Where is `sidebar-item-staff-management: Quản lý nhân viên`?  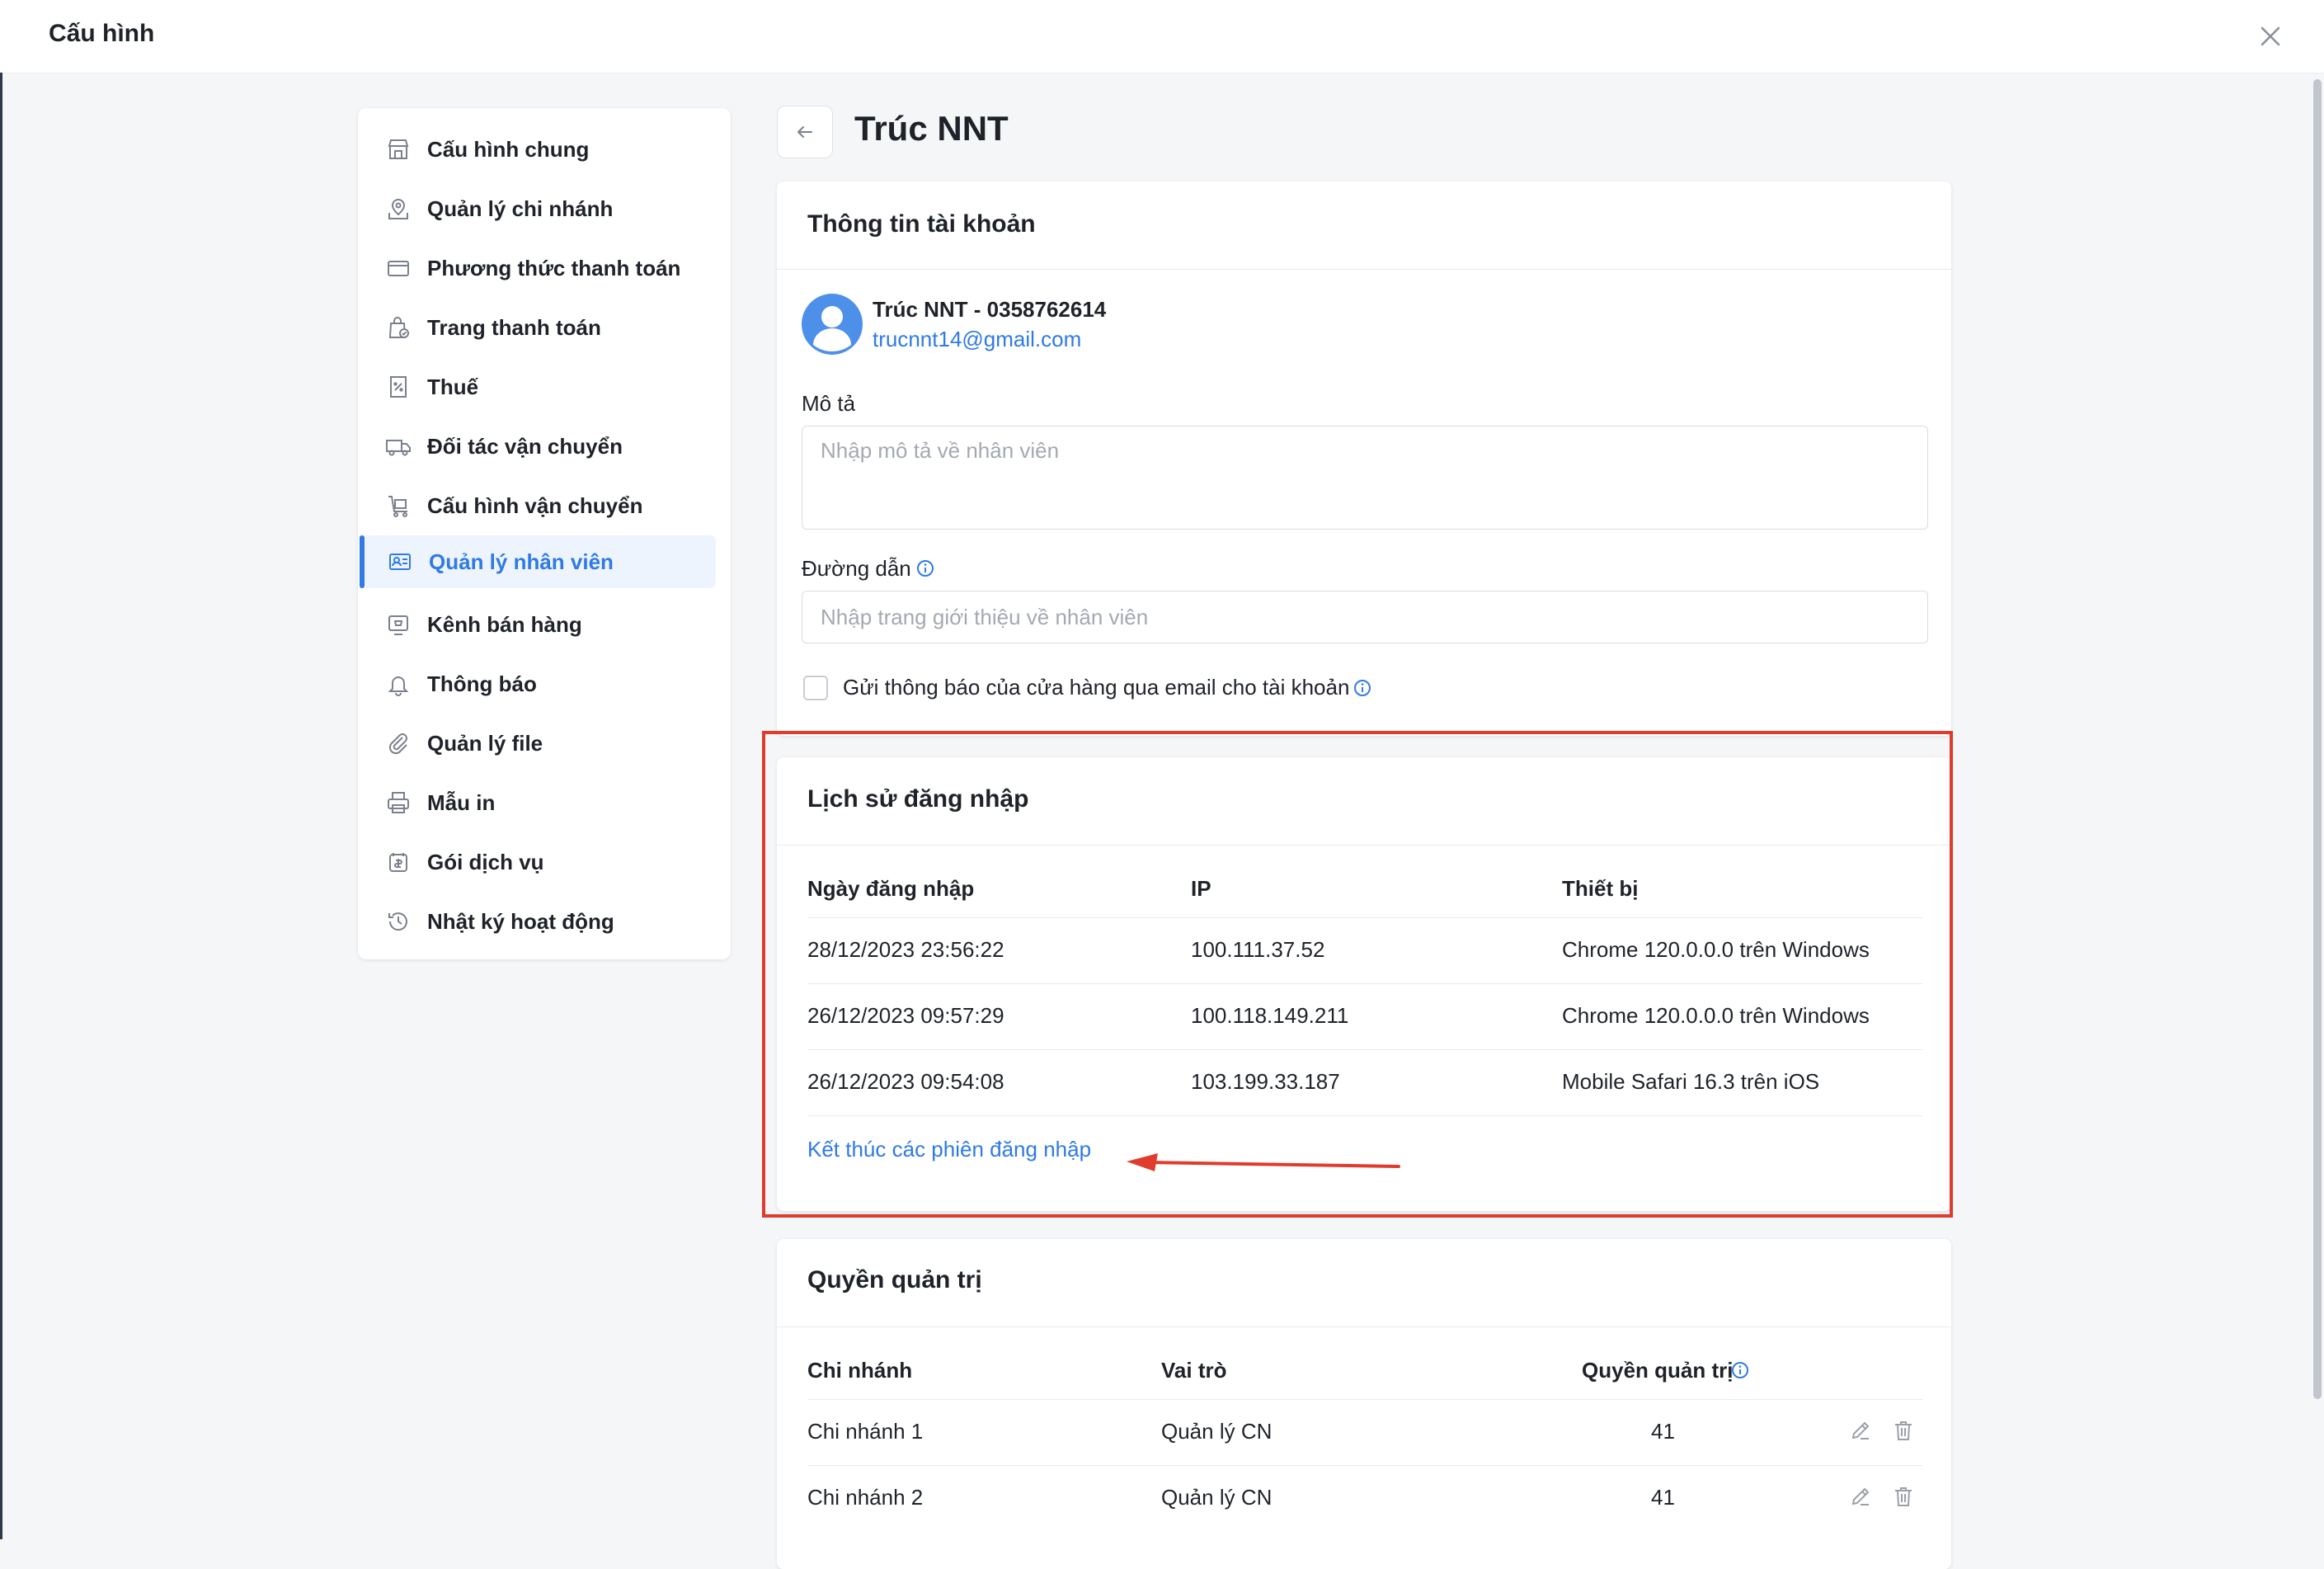 sidebar-item-staff-management: Quản lý nhân viên is located at coordinates (538, 561).